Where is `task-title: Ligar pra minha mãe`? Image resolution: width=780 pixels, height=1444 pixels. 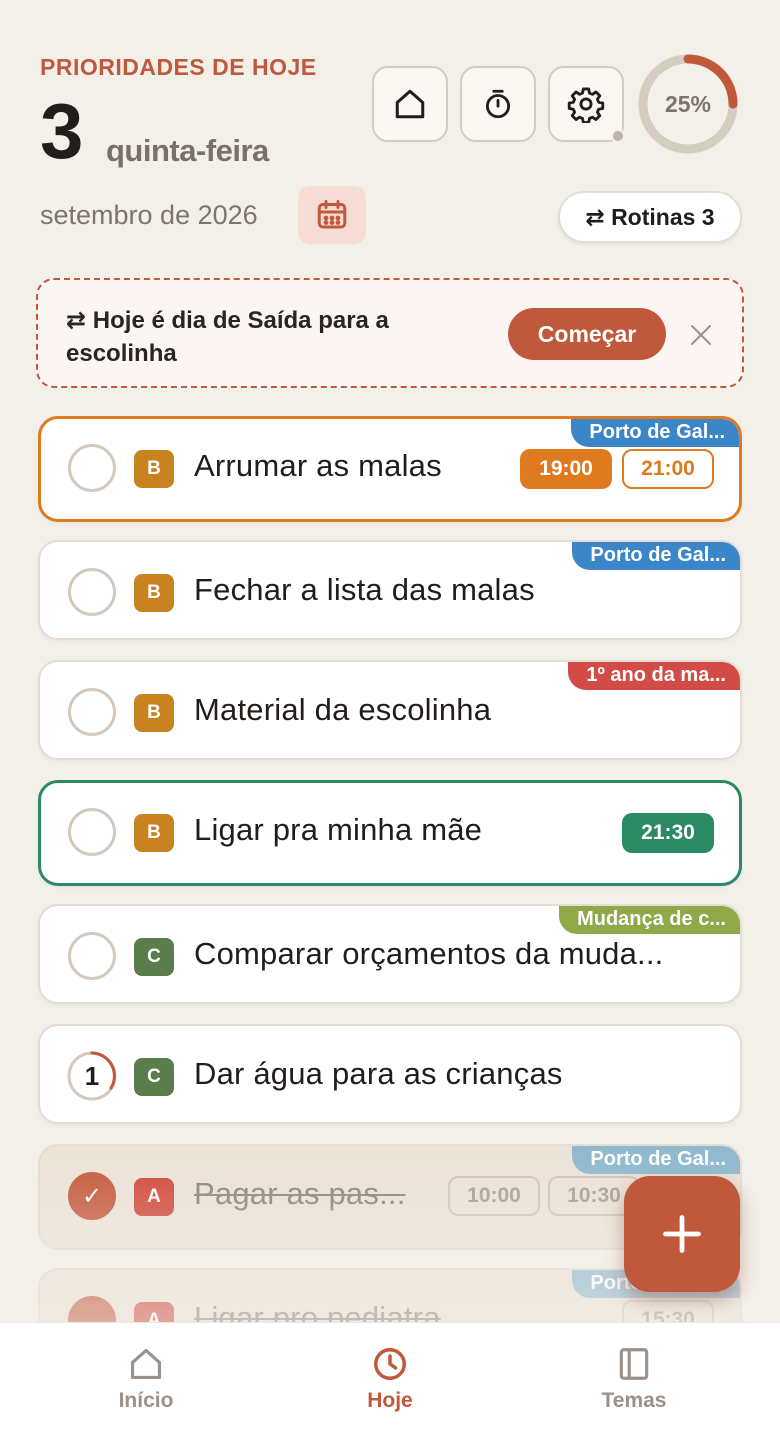
task-title: Ligar pra minha mãe is located at coordinates (338, 829).